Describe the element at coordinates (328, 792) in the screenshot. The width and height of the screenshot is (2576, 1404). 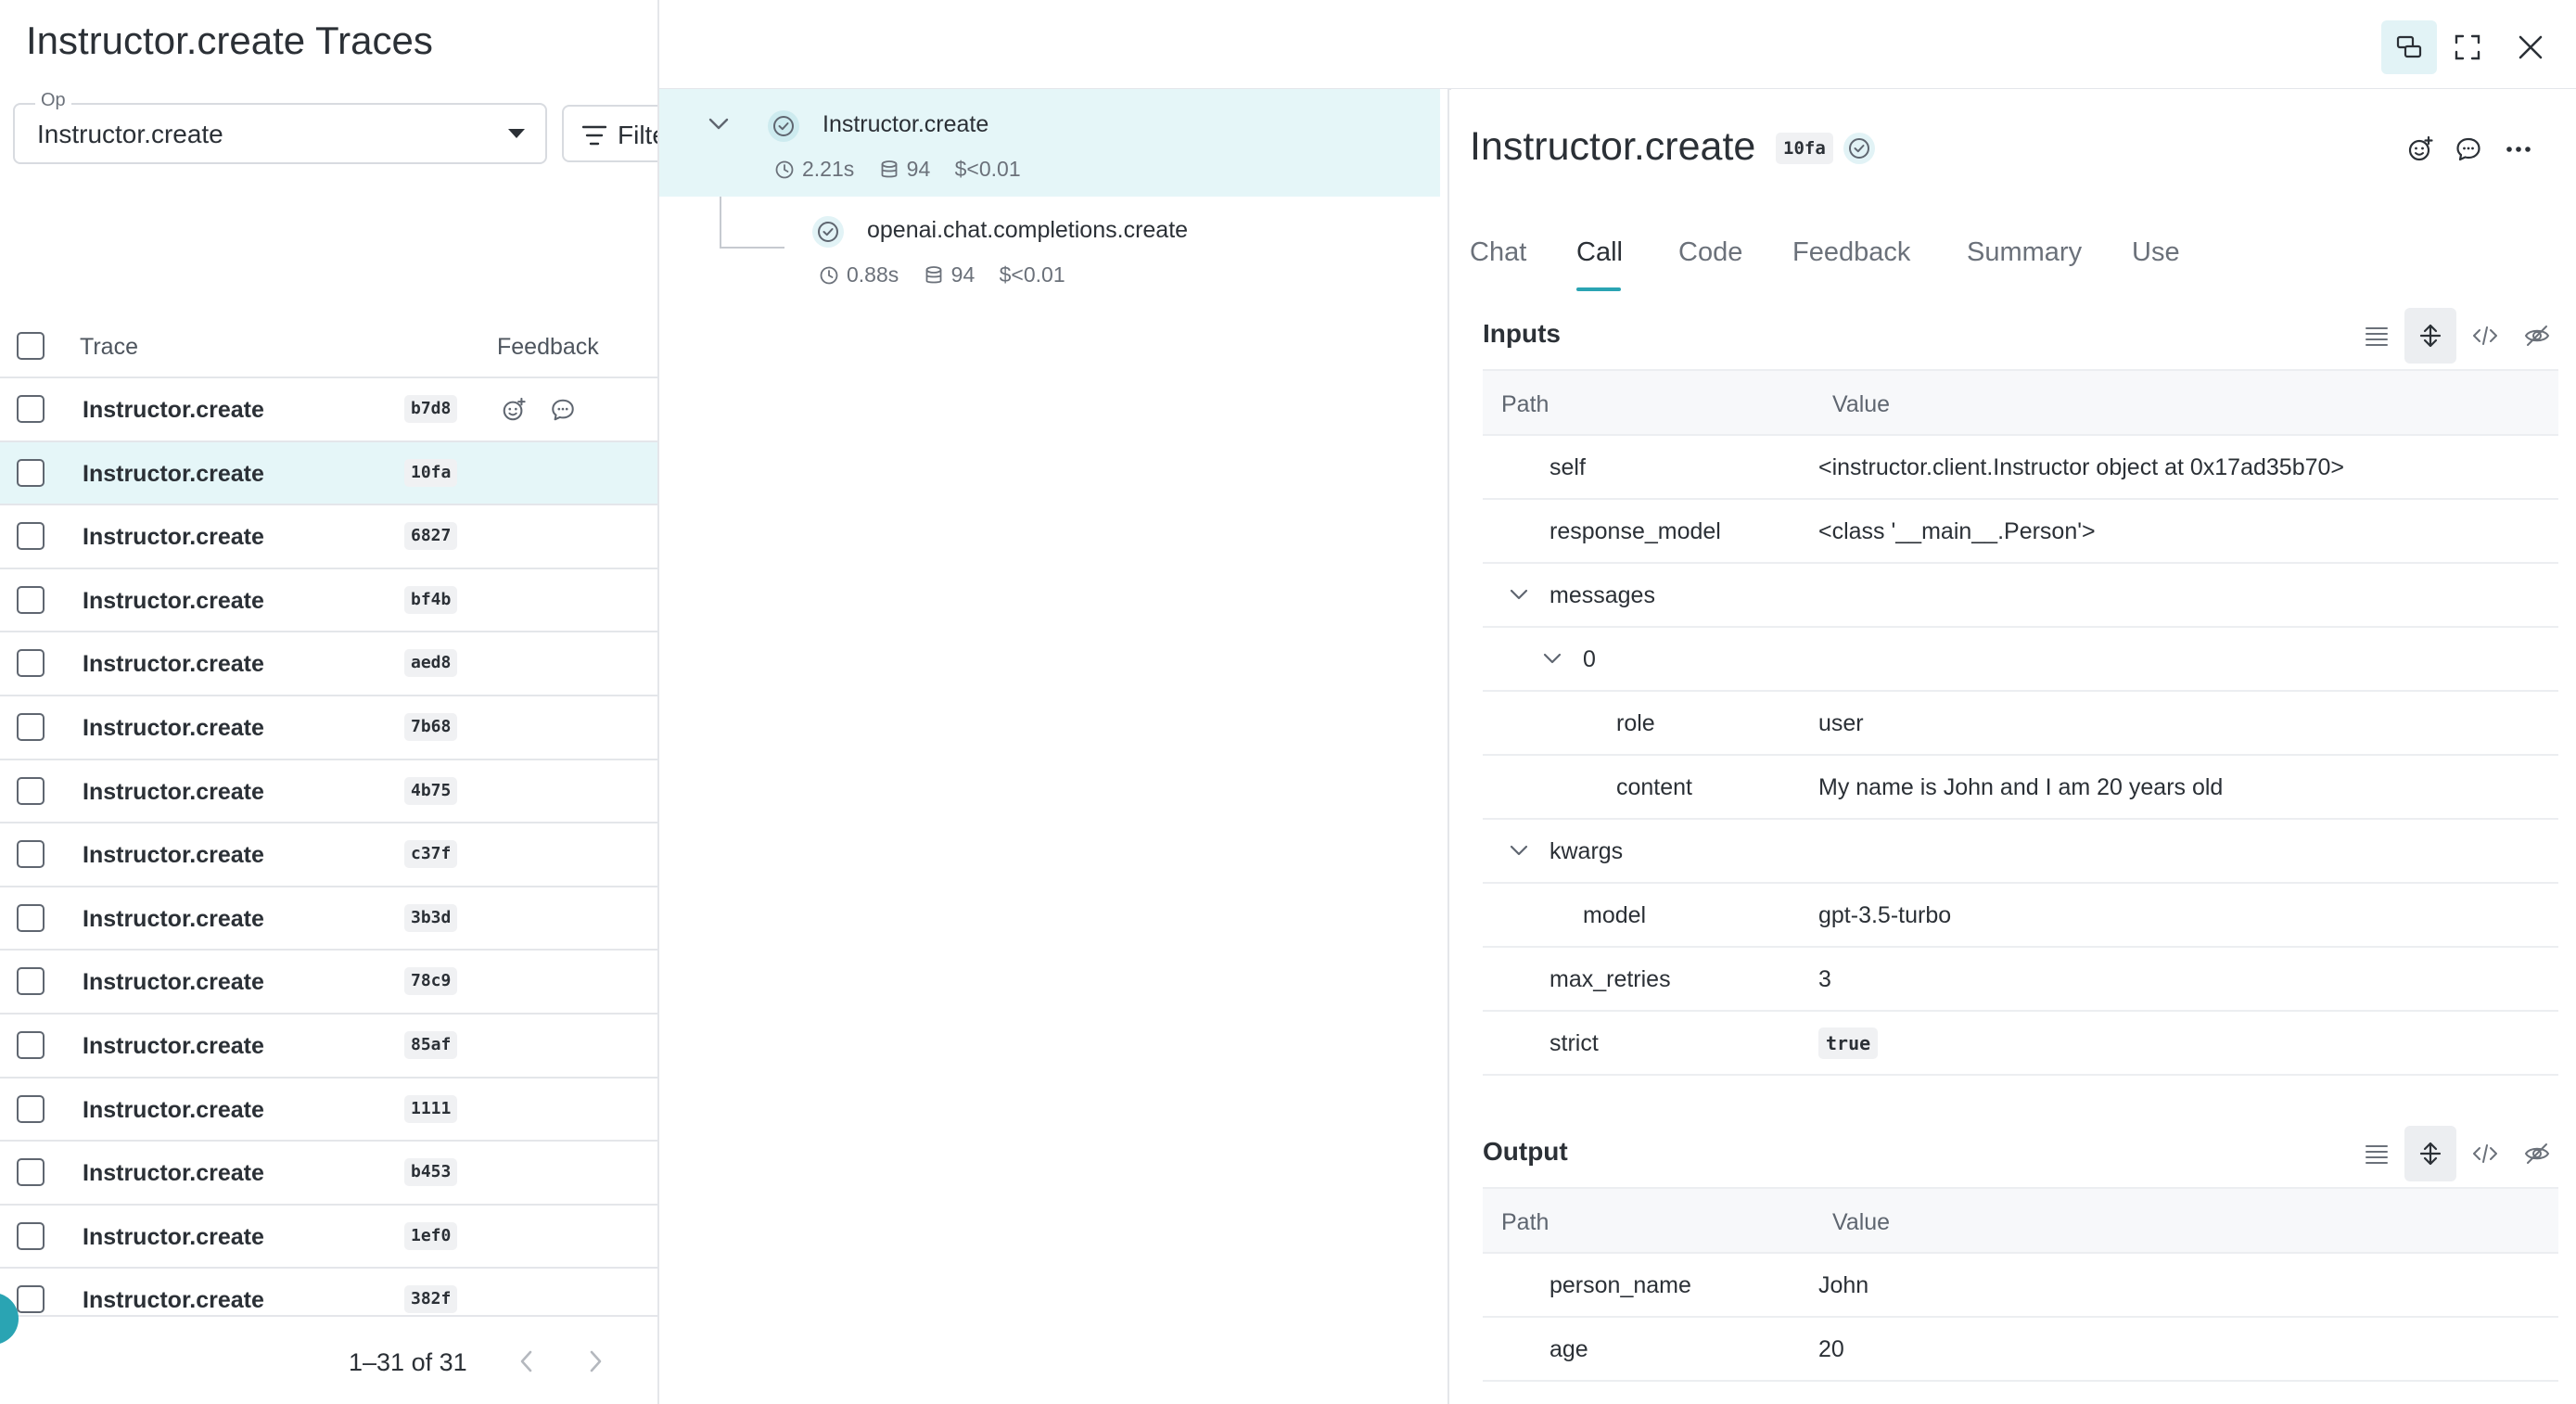
I see `table-row: Instructor.create 4b75` at that location.